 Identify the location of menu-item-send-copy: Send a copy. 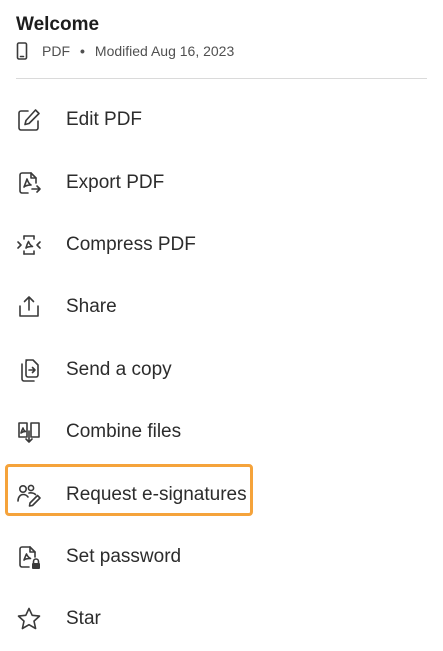
(221, 370).